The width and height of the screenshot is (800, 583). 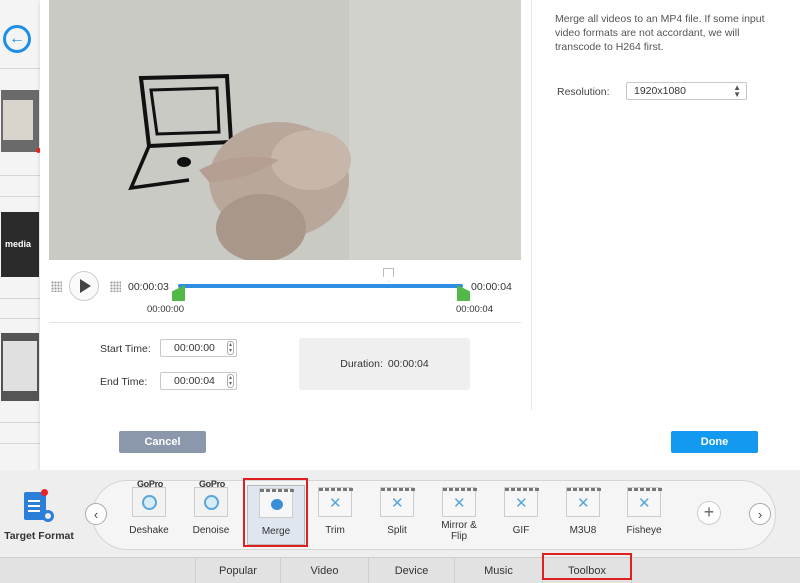 What do you see at coordinates (474, 309) in the screenshot?
I see `range-end-time: 00:00:04` at bounding box center [474, 309].